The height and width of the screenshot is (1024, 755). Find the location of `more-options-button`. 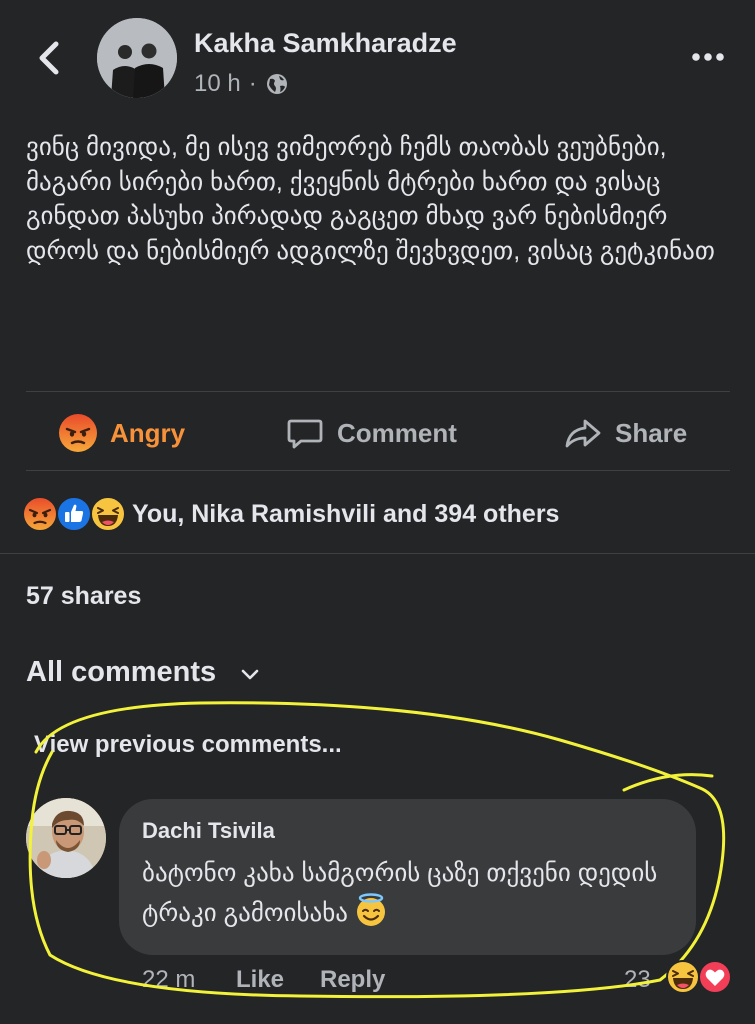

more-options-button is located at coordinates (708, 57).